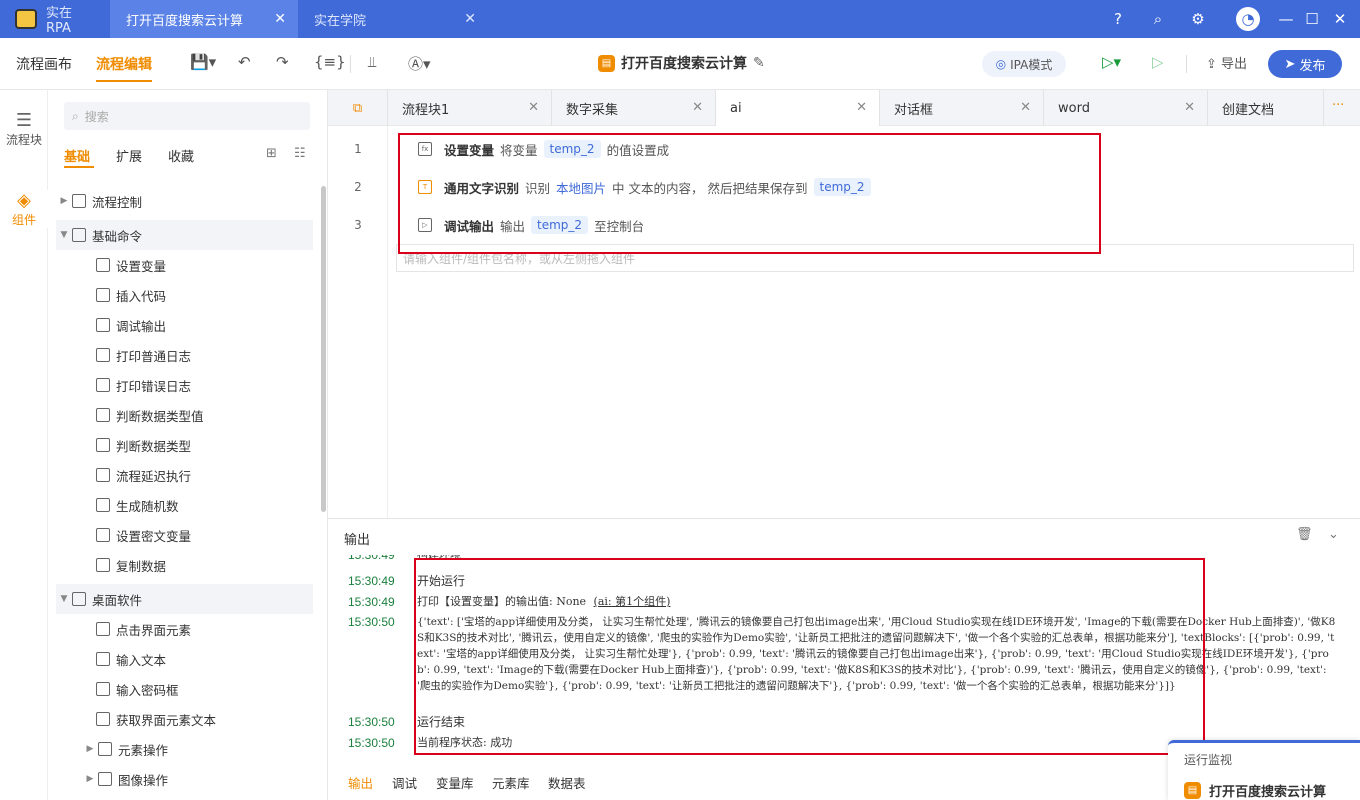 The height and width of the screenshot is (800, 1360). I want to click on component-item: 复制数据, so click(184, 565).